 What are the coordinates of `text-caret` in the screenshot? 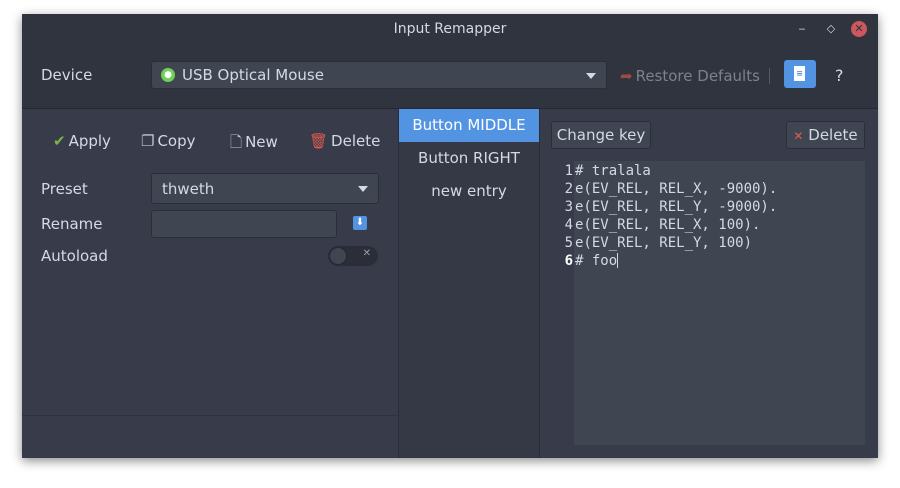 It's located at (618, 260).